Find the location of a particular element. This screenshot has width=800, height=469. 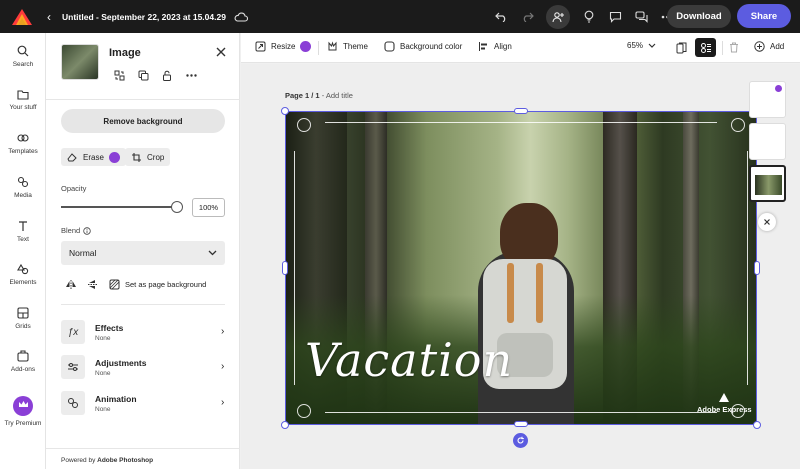

flip-horizontal-icon is located at coordinates (71, 284).